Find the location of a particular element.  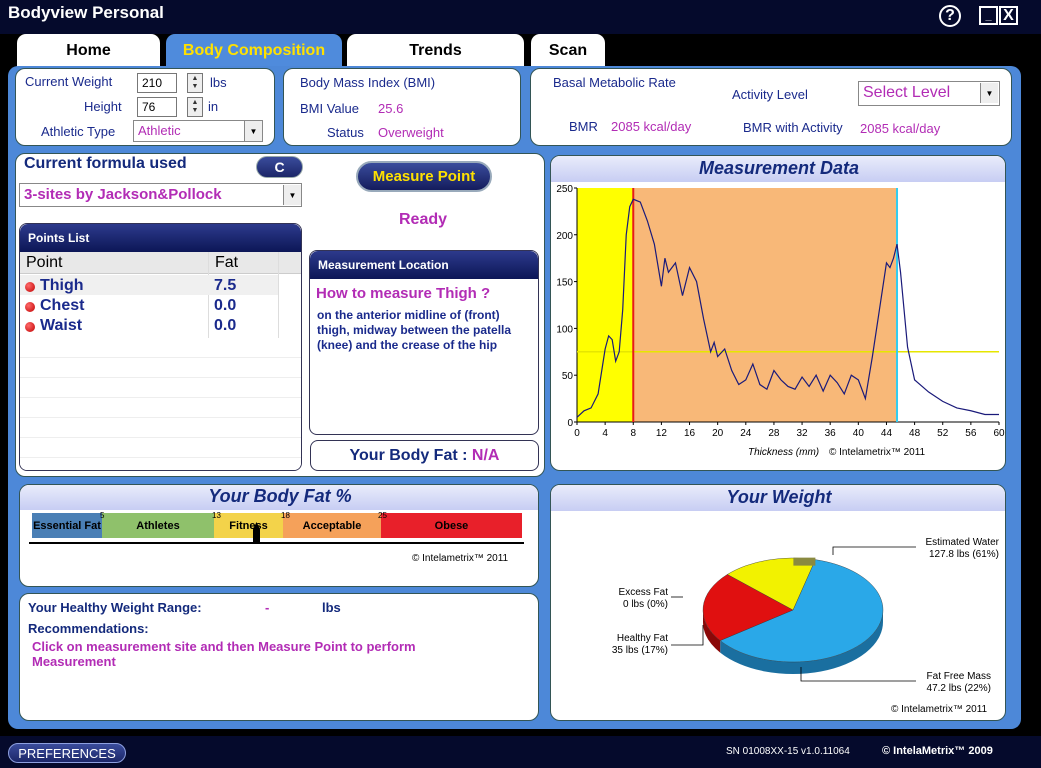

close-button: X is located at coordinates (1008, 15).